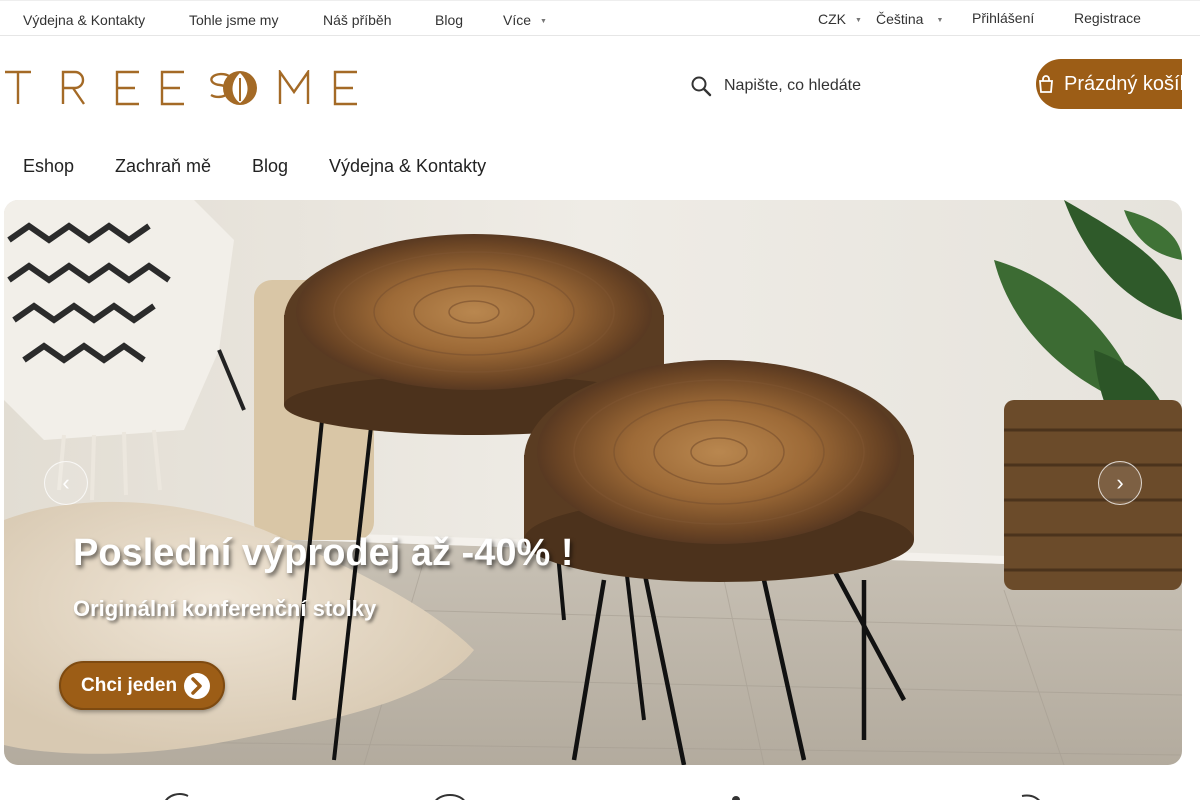 The height and width of the screenshot is (800, 1200). I want to click on top-link-more: Více ▼, so click(525, 20).